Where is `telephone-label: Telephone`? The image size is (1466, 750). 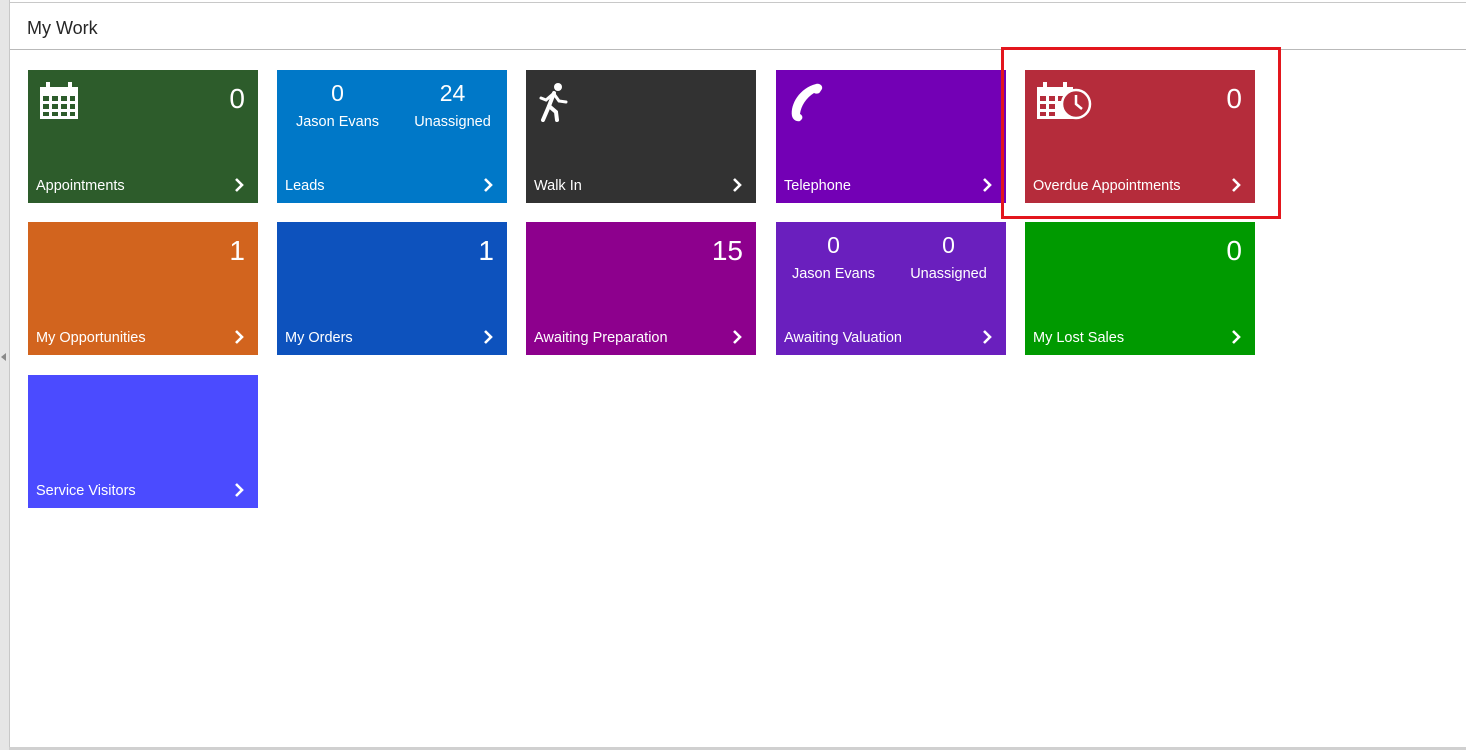 telephone-label: Telephone is located at coordinates (817, 186).